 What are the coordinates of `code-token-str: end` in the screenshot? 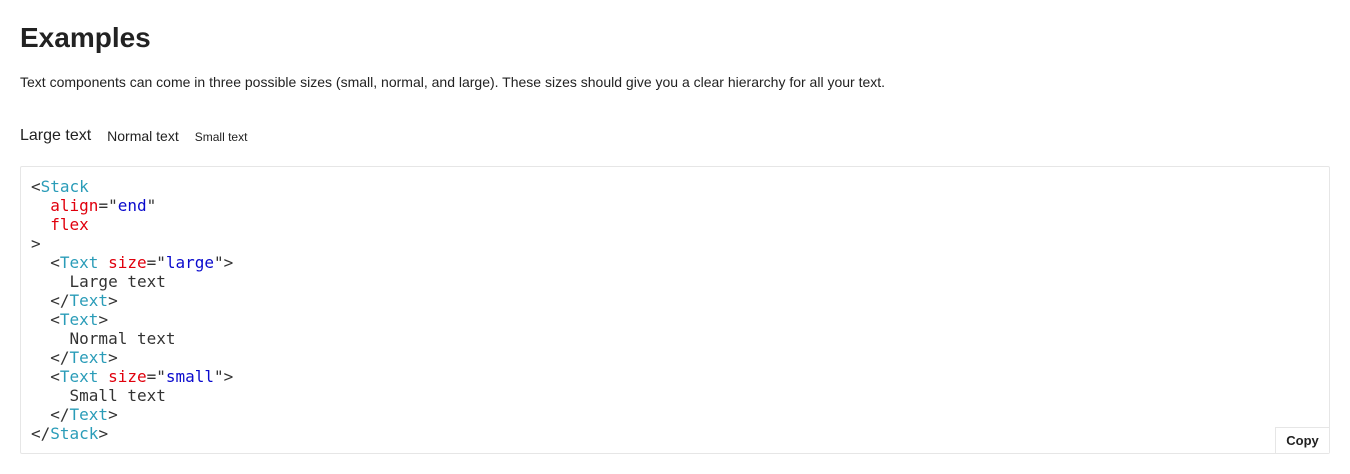 It's located at (132, 205).